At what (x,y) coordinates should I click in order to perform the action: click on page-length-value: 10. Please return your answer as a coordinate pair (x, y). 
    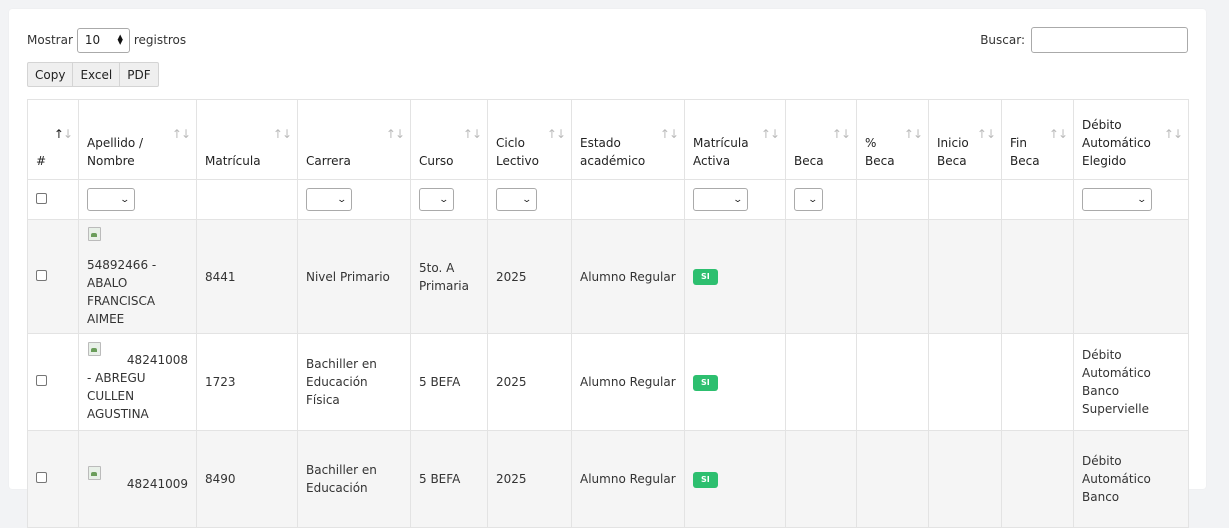
    Looking at the image, I should click on (92, 40).